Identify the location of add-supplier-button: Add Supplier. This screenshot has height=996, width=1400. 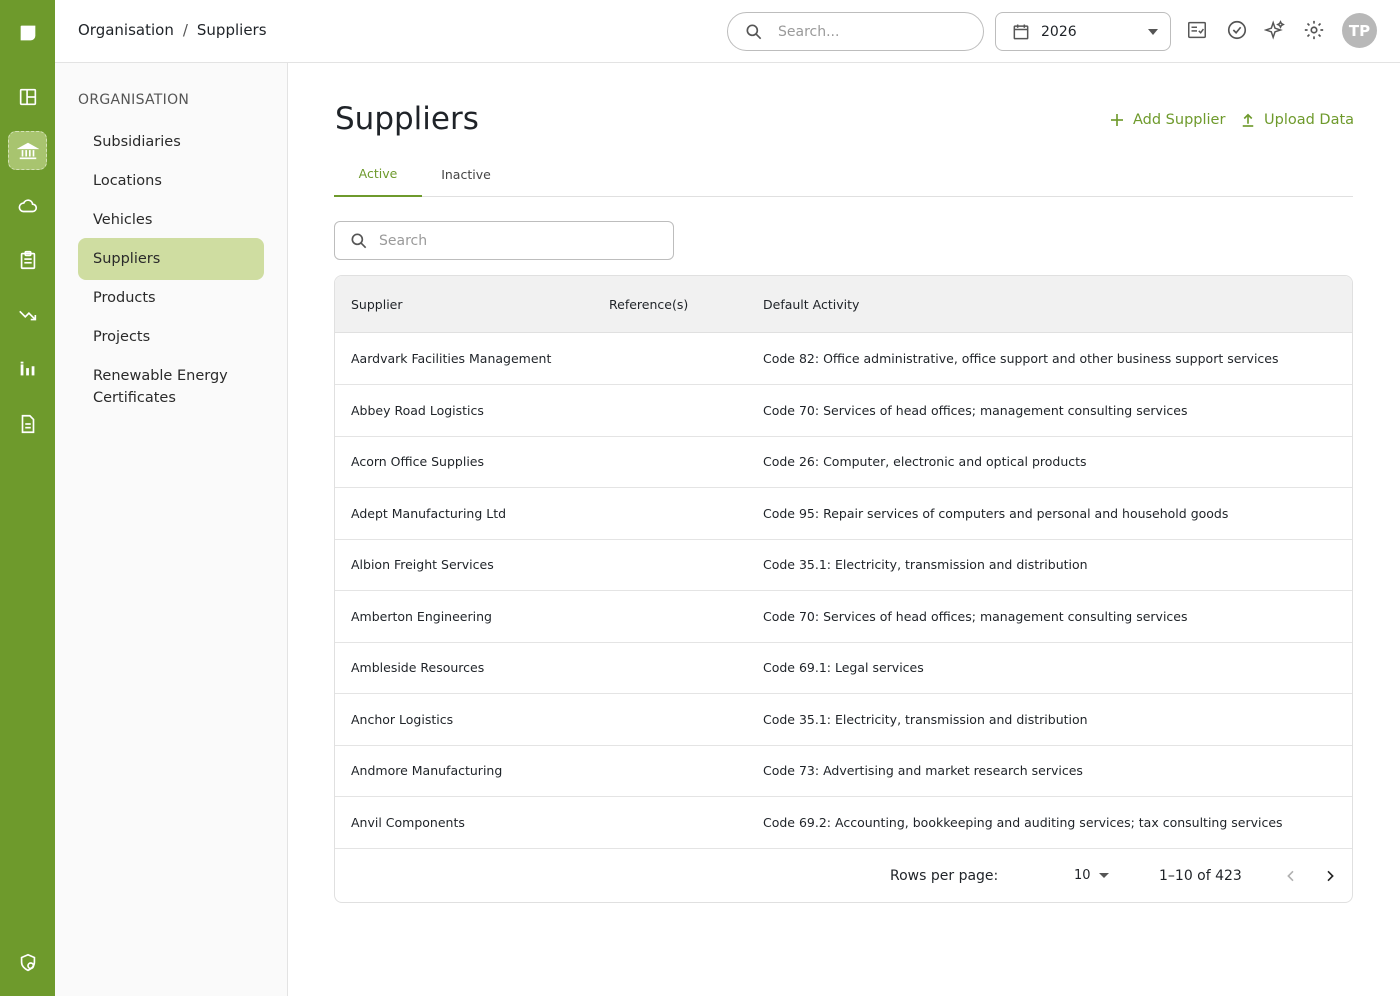
(1166, 120).